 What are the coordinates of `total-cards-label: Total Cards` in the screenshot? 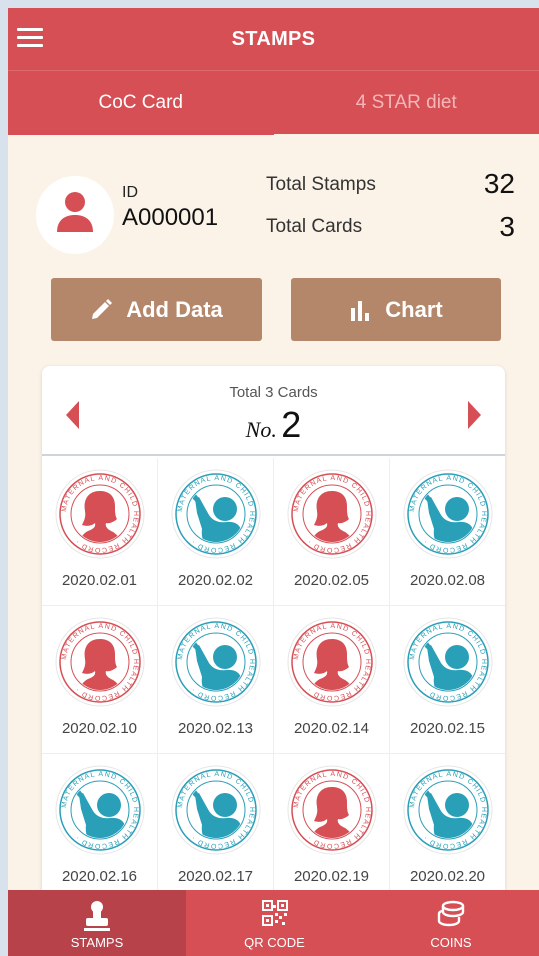 It's located at (314, 226).